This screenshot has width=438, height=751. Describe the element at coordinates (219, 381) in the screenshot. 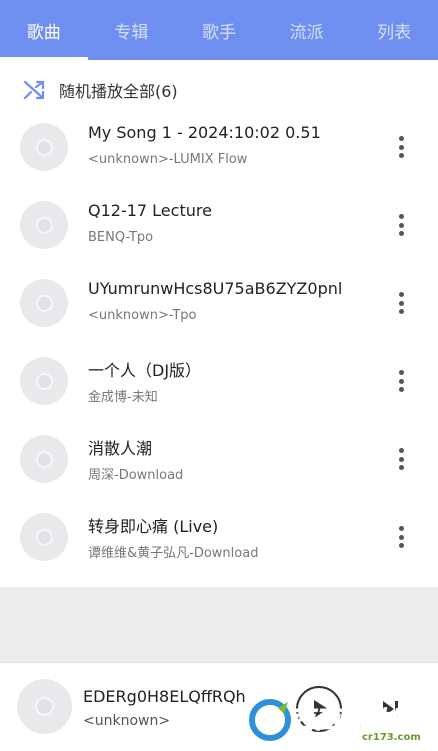

I see `song-row: 一个人（DJ版） 金成博-未知` at that location.